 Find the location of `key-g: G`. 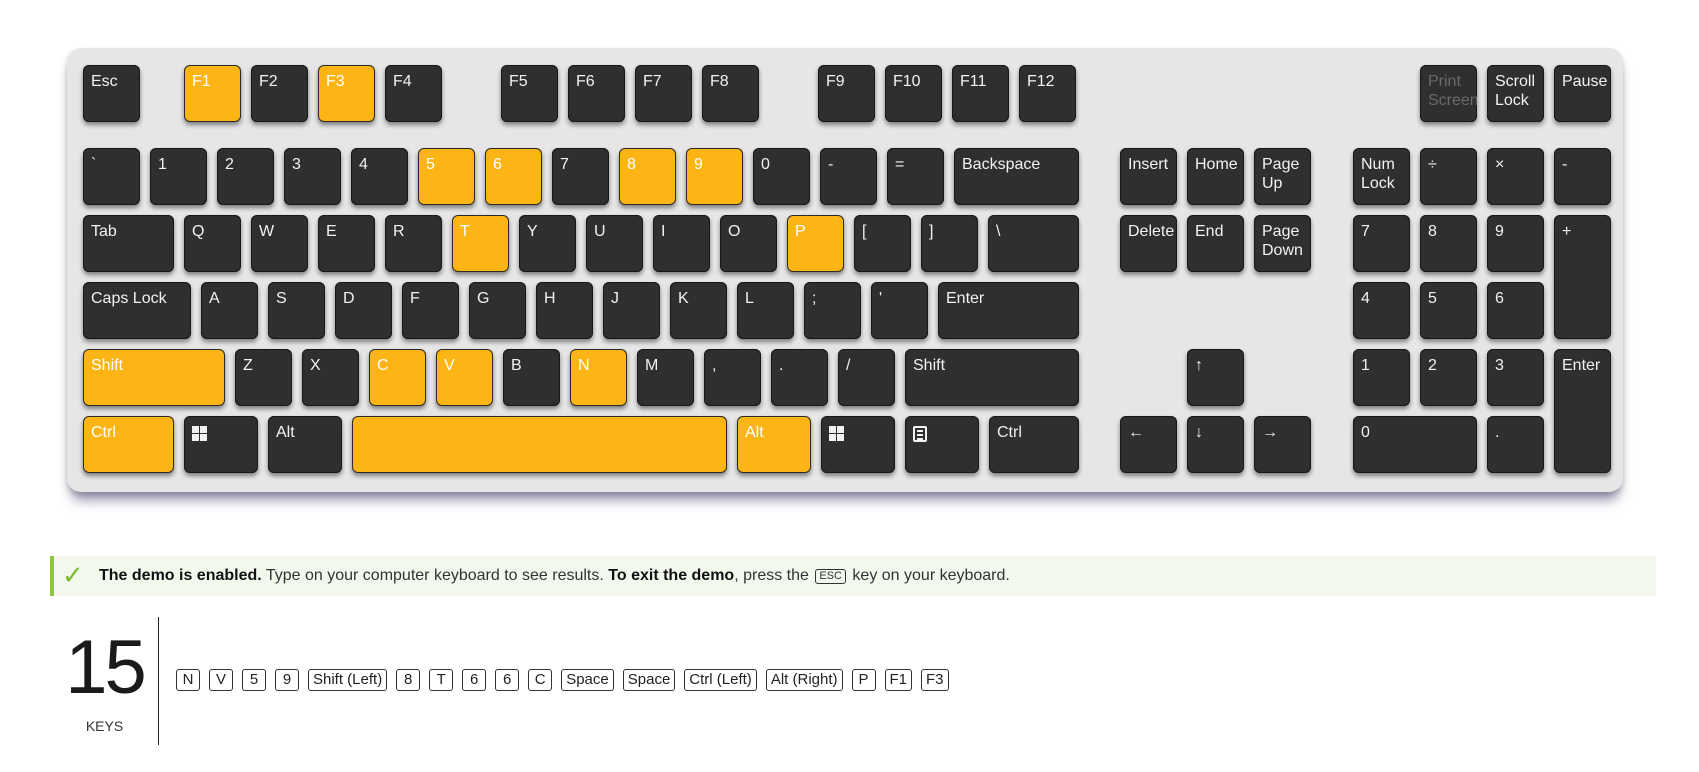

key-g: G is located at coordinates (497, 310).